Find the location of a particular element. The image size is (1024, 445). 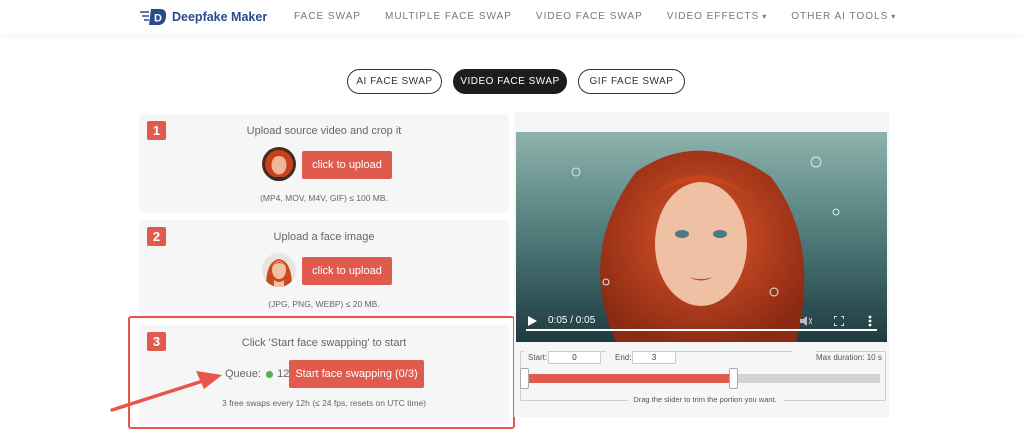

trim-start-label: Start: is located at coordinates (538, 357).